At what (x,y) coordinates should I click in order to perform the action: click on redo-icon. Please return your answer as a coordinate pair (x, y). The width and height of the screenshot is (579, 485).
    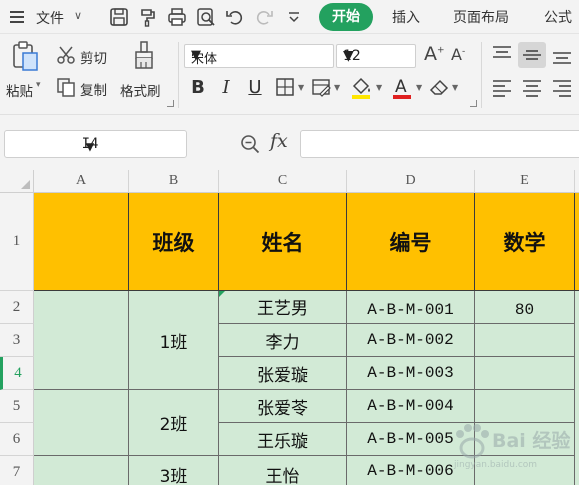
    Looking at the image, I should click on (264, 17).